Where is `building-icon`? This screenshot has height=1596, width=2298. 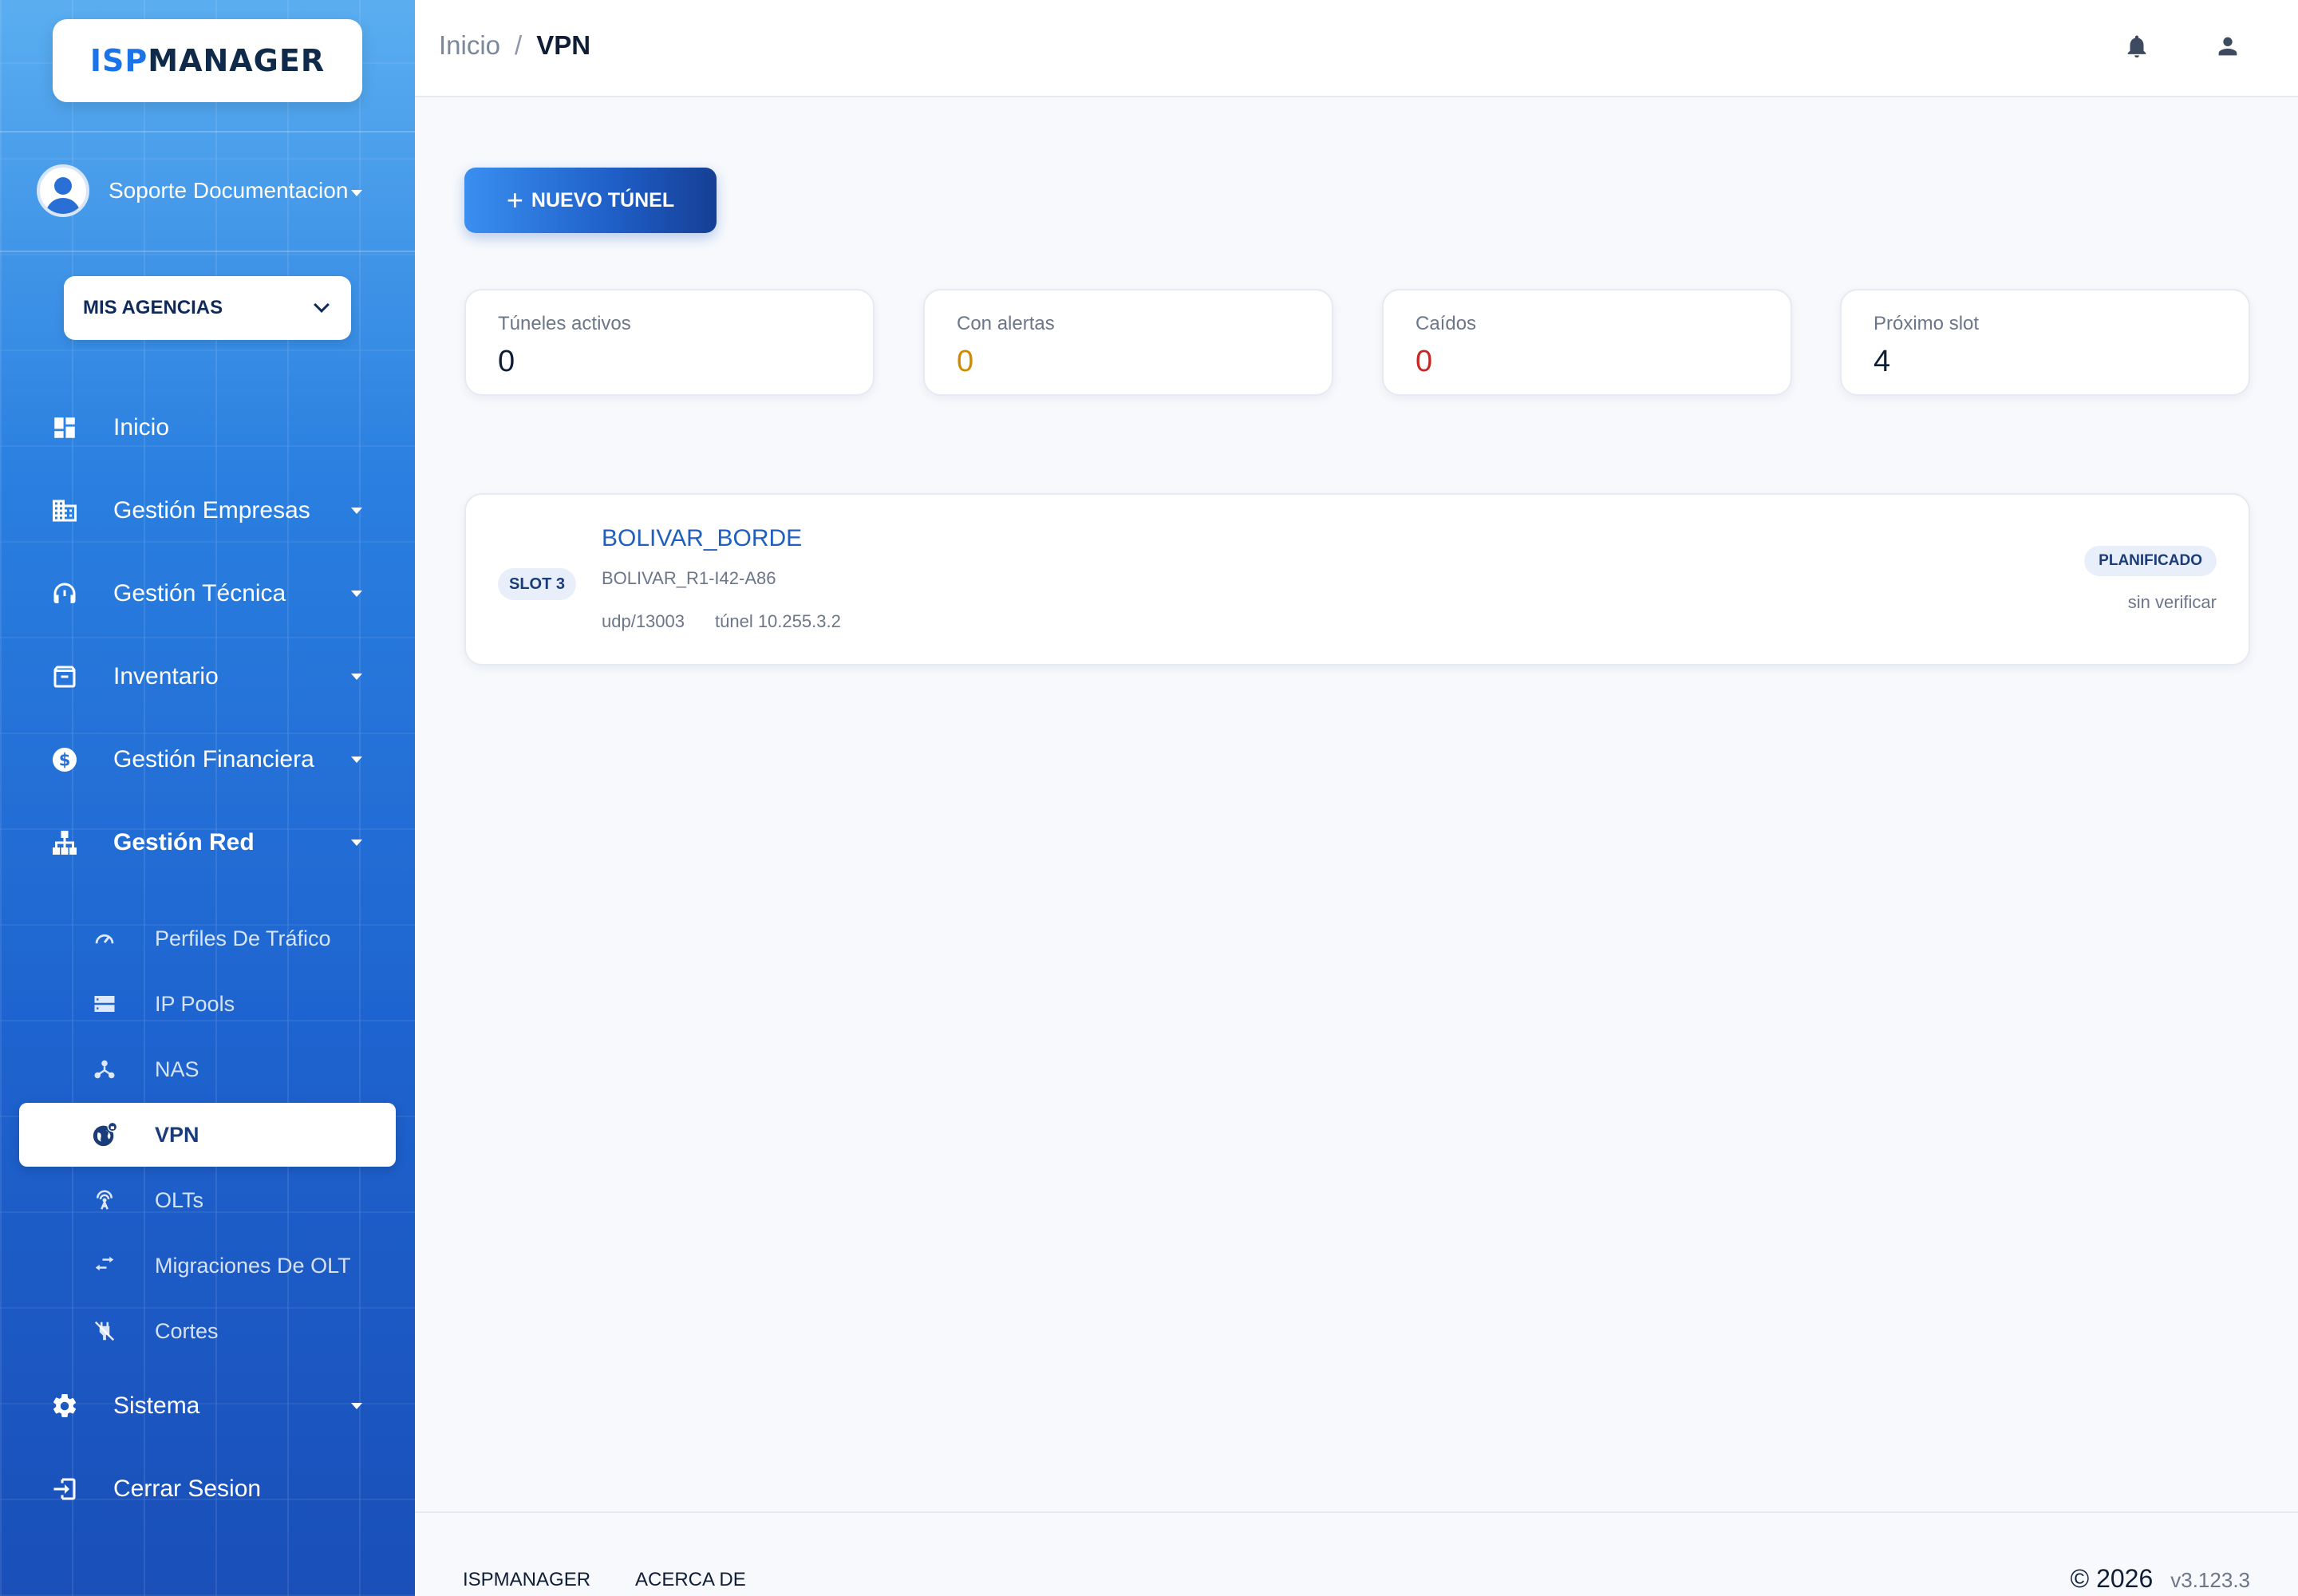
building-icon is located at coordinates (64, 511).